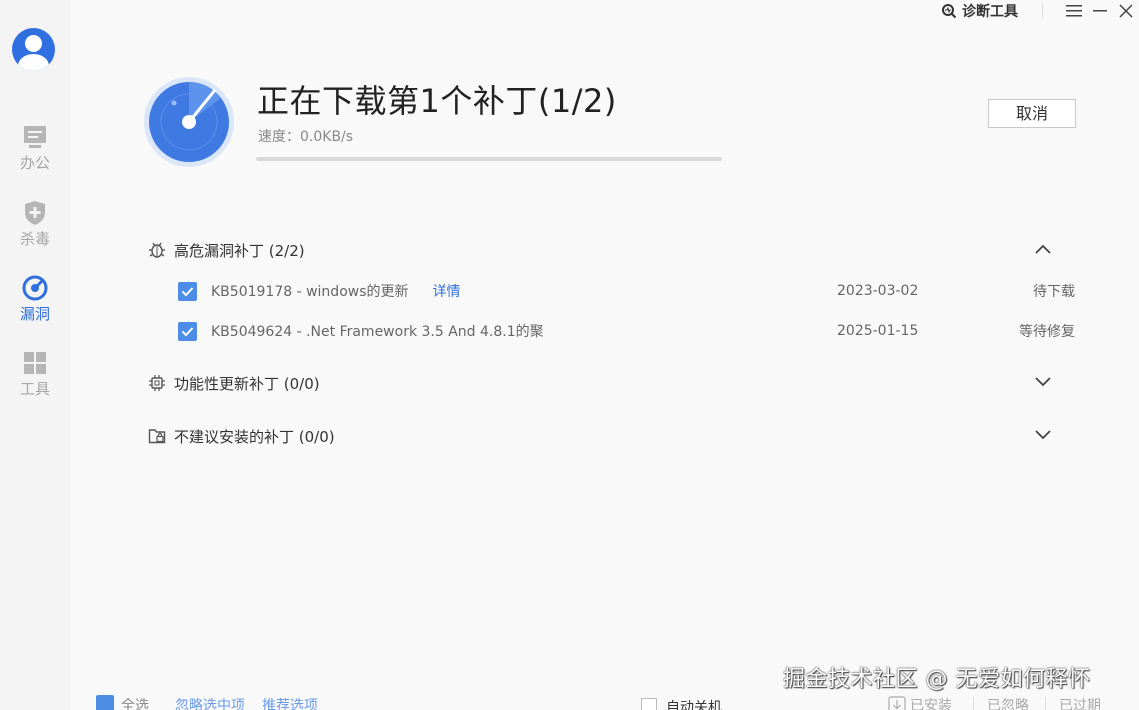 This screenshot has width=1139, height=710. I want to click on minimize-icon, so click(1100, 11).